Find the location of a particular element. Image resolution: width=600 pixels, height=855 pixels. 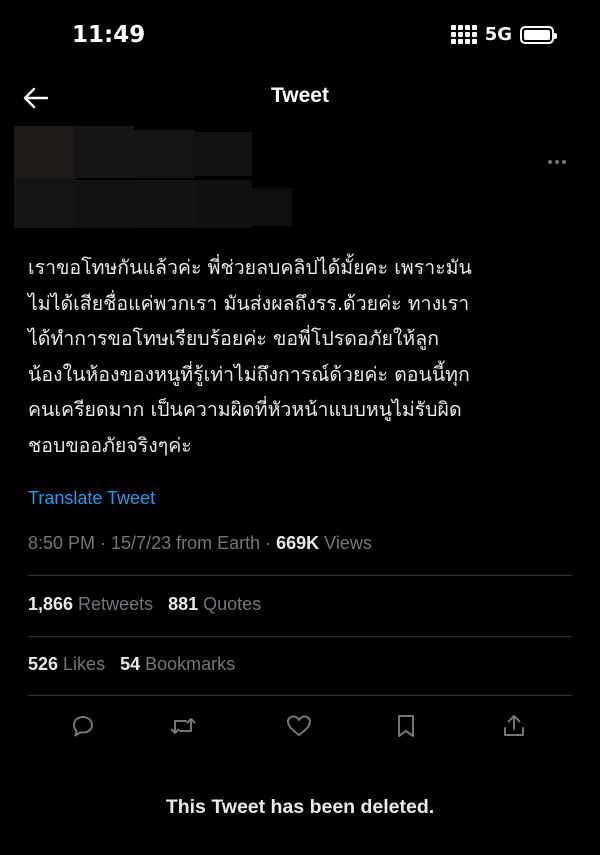

tweet-timestamp: 8:50 PM · 15/7/23 from Earth · is located at coordinates (152, 543).